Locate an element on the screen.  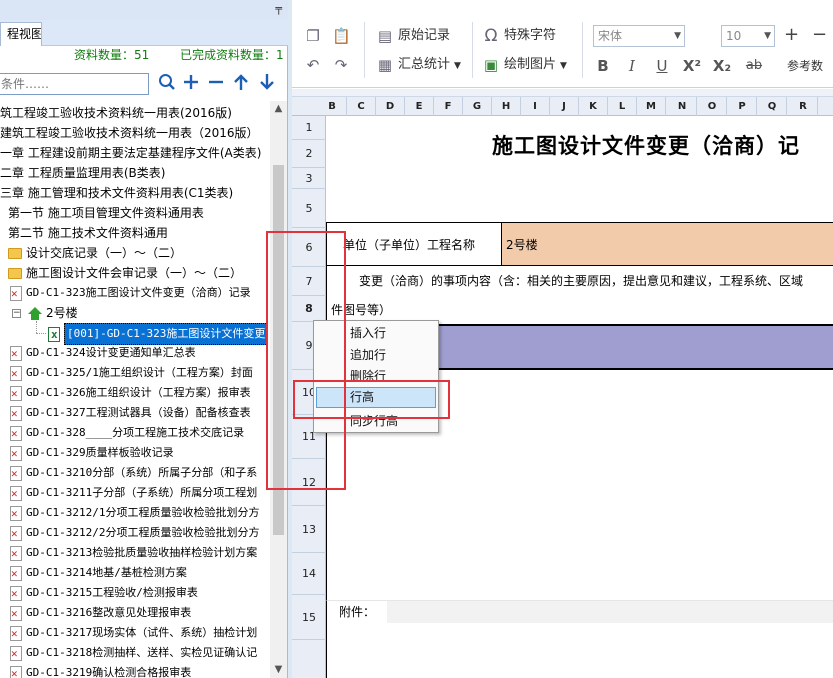
arrow-up-icon is located at coordinates (241, 85).